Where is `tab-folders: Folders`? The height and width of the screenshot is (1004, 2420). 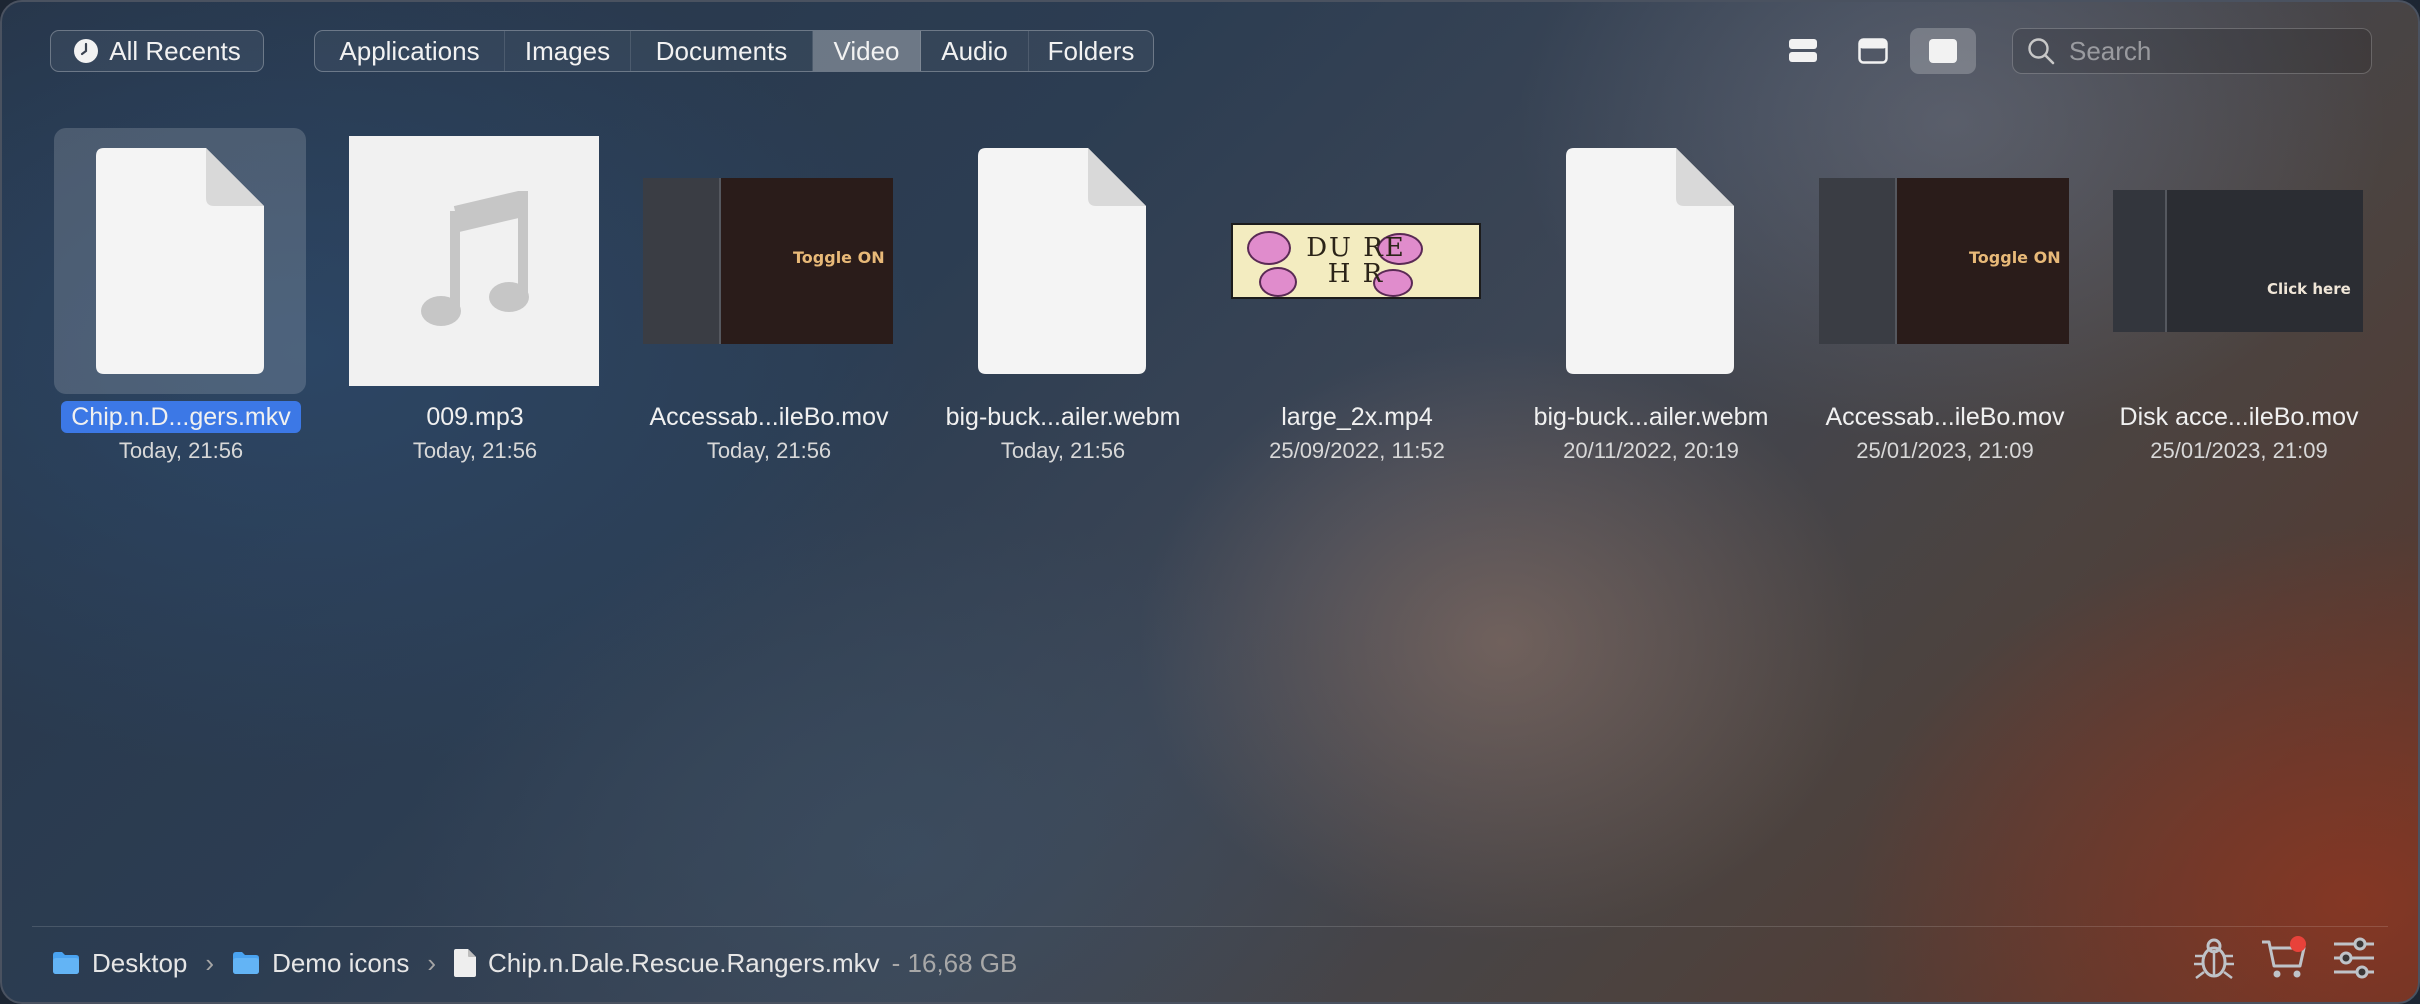 tab-folders: Folders is located at coordinates (1091, 51).